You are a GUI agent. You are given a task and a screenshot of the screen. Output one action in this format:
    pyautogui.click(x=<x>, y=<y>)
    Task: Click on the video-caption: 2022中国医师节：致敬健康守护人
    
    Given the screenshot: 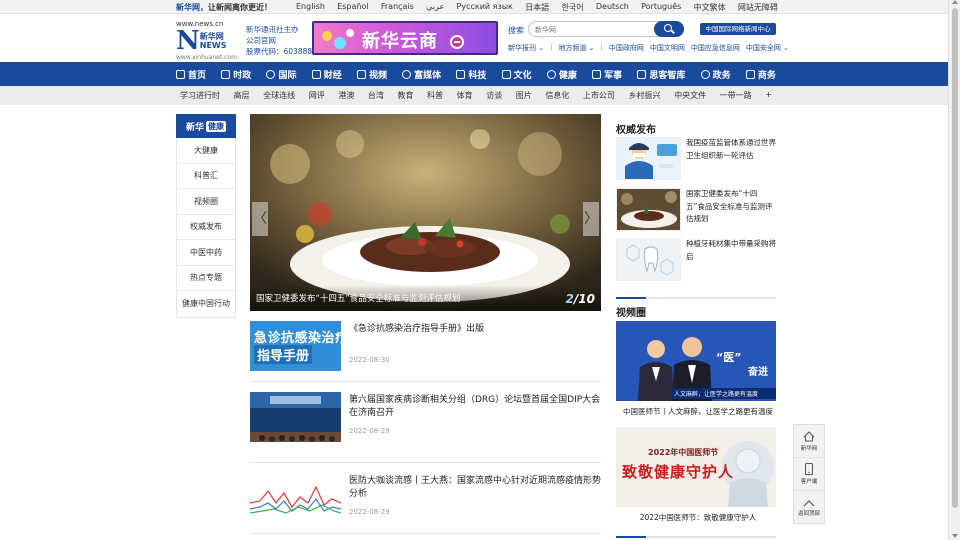 What is the action you would take?
    pyautogui.click(x=698, y=517)
    